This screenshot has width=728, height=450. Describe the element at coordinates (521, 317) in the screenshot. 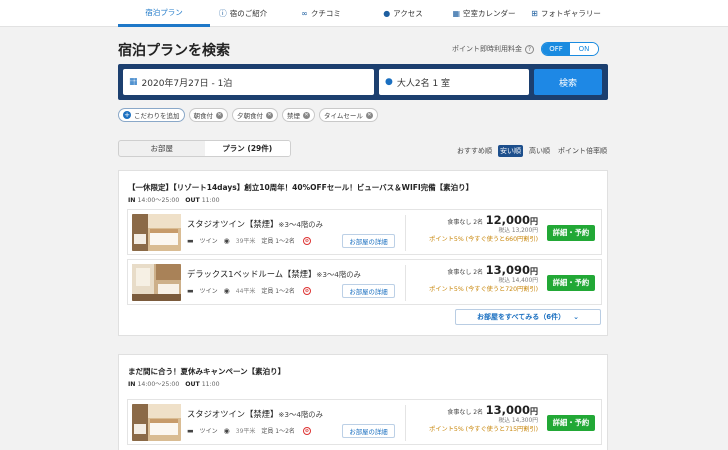

I see `see-all-rooms-label: お部屋をすべてみる（6件）` at that location.